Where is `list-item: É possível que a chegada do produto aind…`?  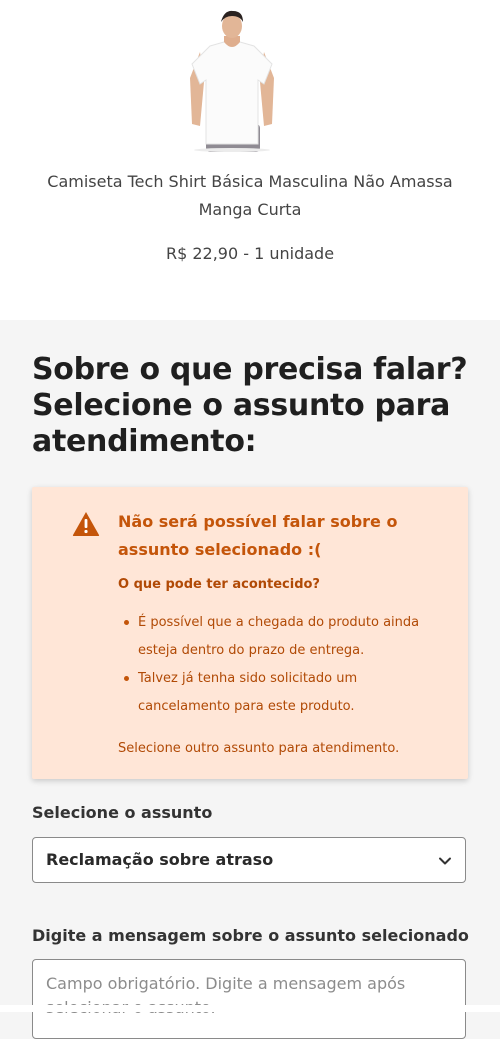
list-item: É possível que a chegada do produto aind… is located at coordinates (278, 637).